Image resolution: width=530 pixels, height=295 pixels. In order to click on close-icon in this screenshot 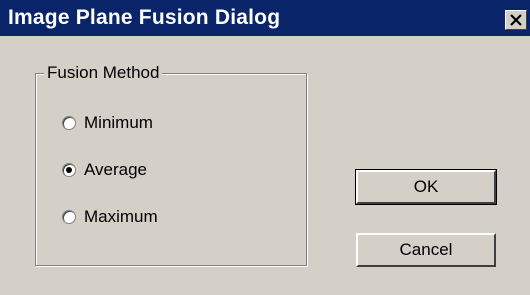, I will do `click(516, 20)`.